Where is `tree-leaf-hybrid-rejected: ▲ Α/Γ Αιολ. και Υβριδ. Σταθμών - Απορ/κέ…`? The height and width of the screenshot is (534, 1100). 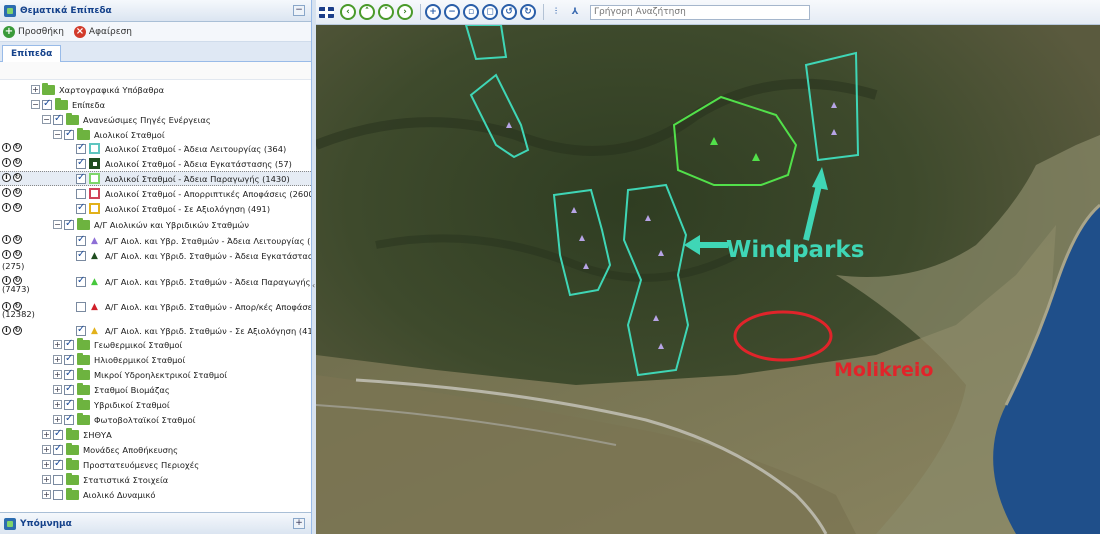
tree-leaf-hybrid-rejected: ▲ Α/Γ Αιολ. και Υβριδ. Σταθμών - Απορ/κέ… is located at coordinates (155, 306).